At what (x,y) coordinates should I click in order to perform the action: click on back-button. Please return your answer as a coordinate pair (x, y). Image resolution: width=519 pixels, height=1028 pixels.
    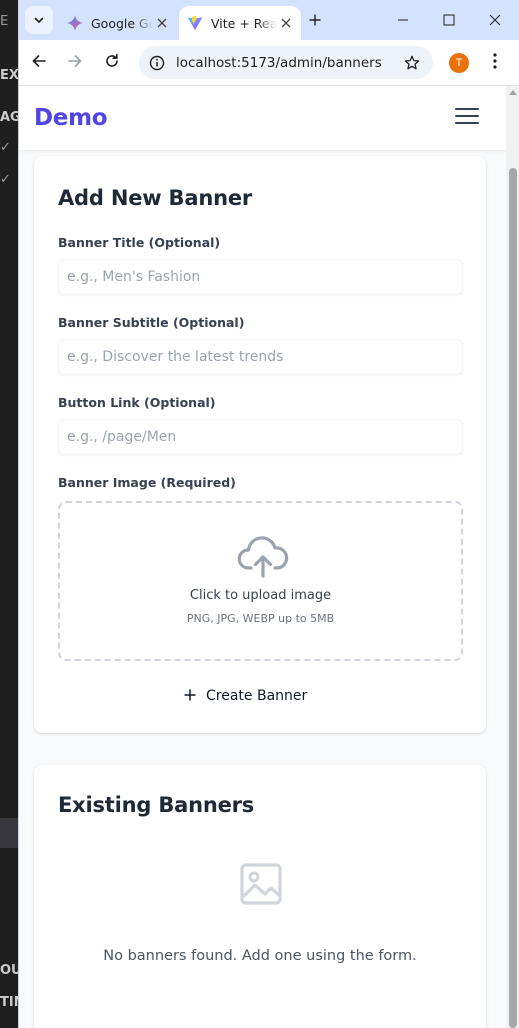
    Looking at the image, I should click on (39, 63).